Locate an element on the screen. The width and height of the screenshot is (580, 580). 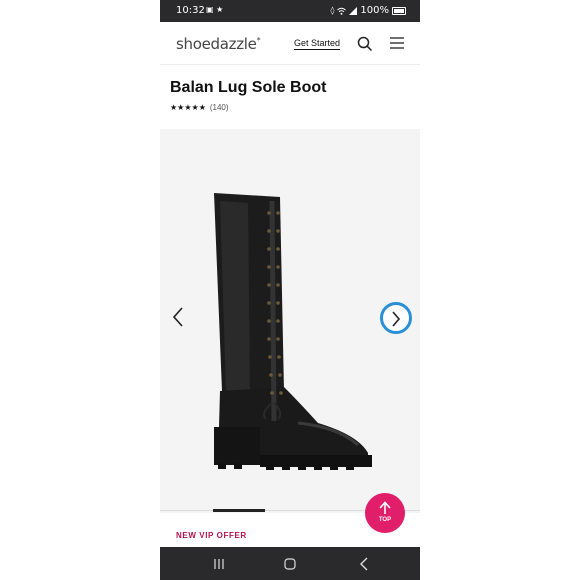
status-time: 10:32 is located at coordinates (190, 10).